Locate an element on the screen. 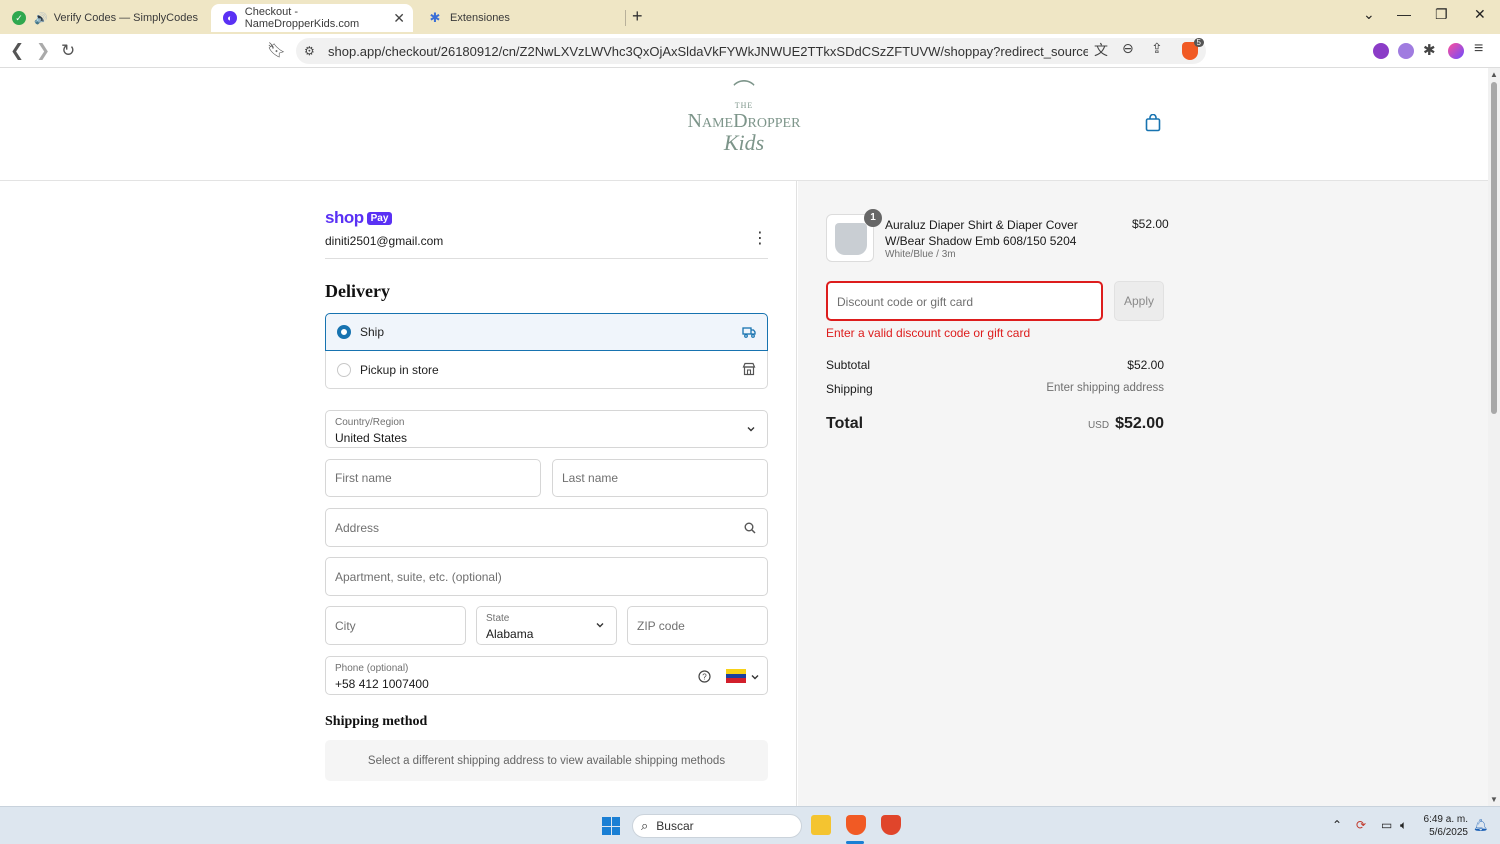 This screenshot has width=1500, height=844. notifications-icon: 🔔︎ is located at coordinates (1480, 825).